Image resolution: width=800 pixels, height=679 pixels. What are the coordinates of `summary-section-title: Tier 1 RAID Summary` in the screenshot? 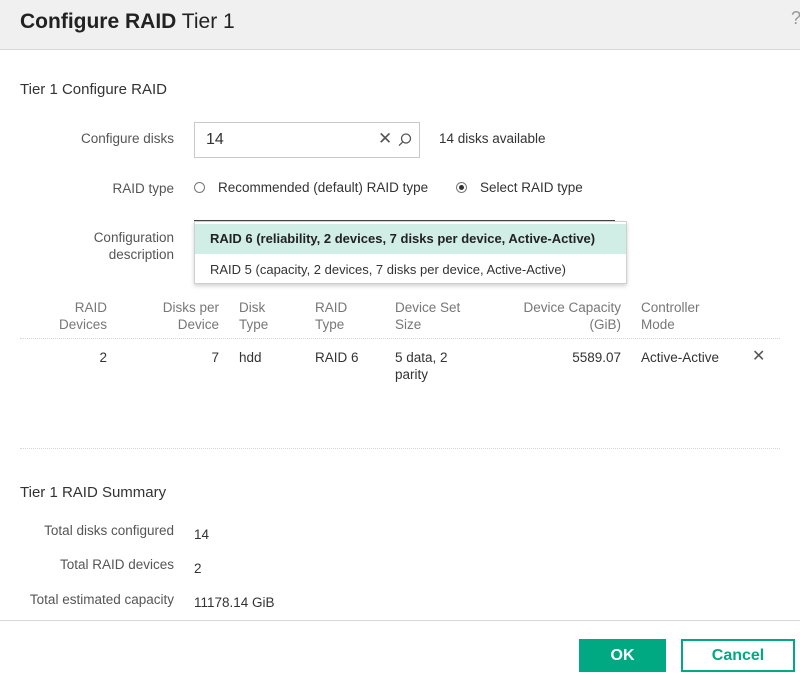 It's located at (93, 492).